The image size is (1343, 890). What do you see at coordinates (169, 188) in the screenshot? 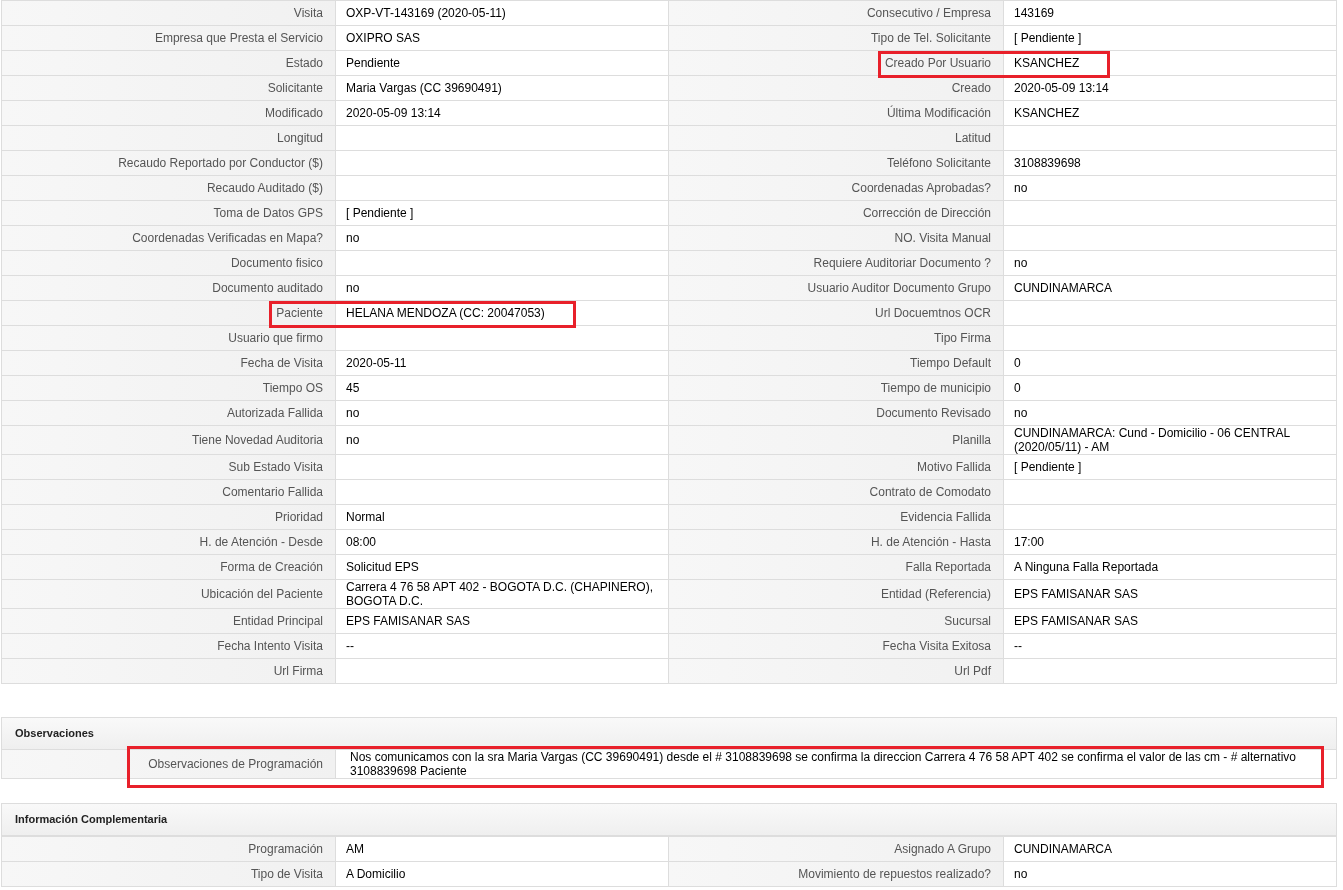
I see `field-label: Recaudo Auditado ($)` at bounding box center [169, 188].